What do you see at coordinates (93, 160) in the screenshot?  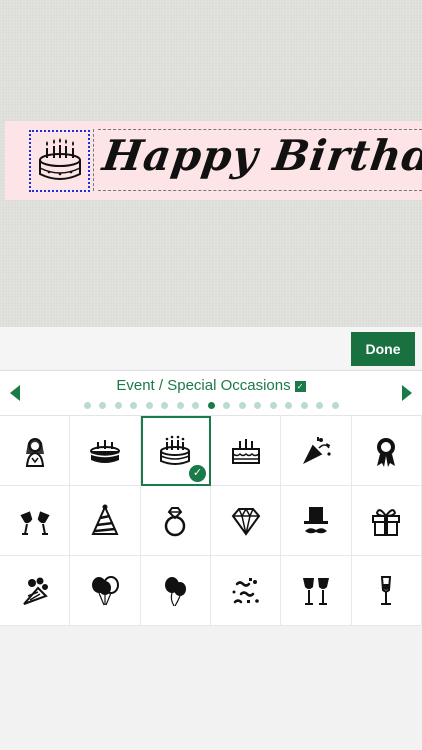 I see `label-guide-left` at bounding box center [93, 160].